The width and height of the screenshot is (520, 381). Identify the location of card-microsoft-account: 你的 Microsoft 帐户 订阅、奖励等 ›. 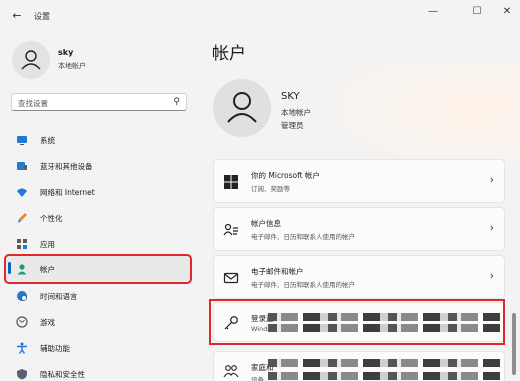
(359, 181).